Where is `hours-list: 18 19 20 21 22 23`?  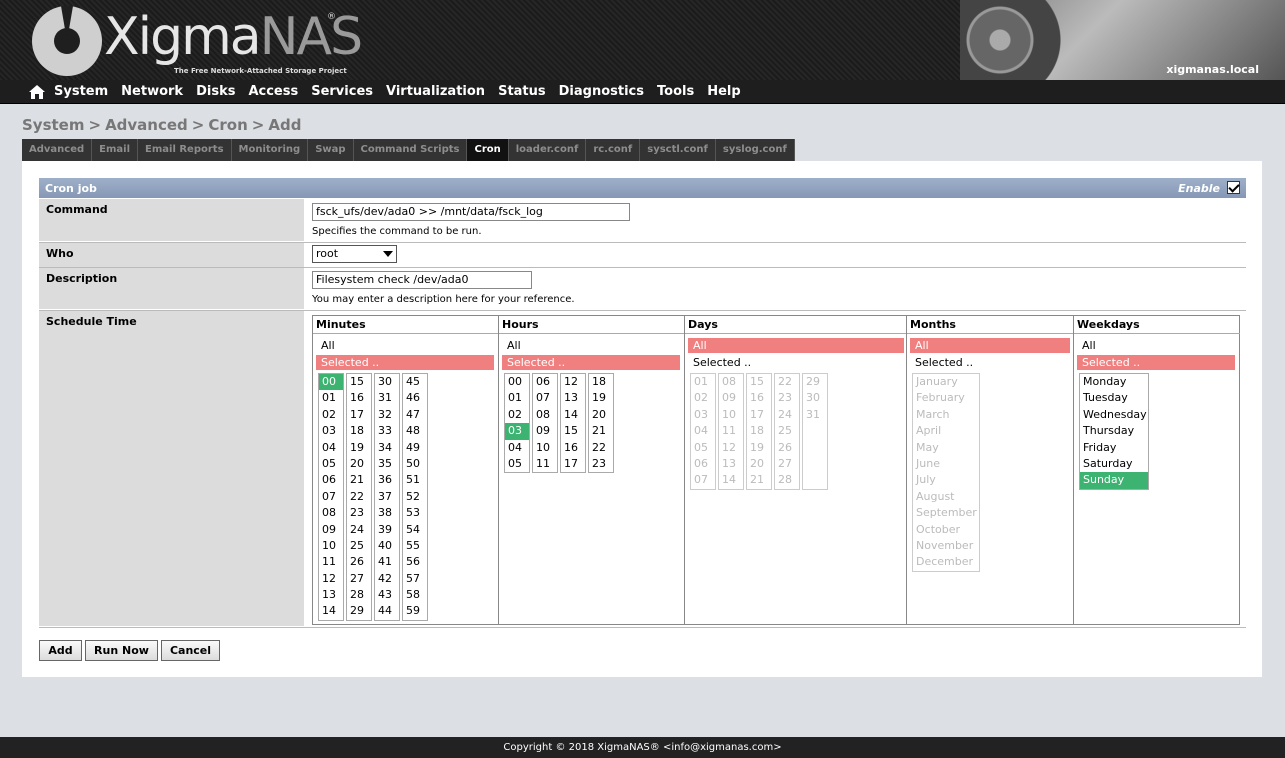 hours-list: 18 19 20 21 22 23 is located at coordinates (601, 423).